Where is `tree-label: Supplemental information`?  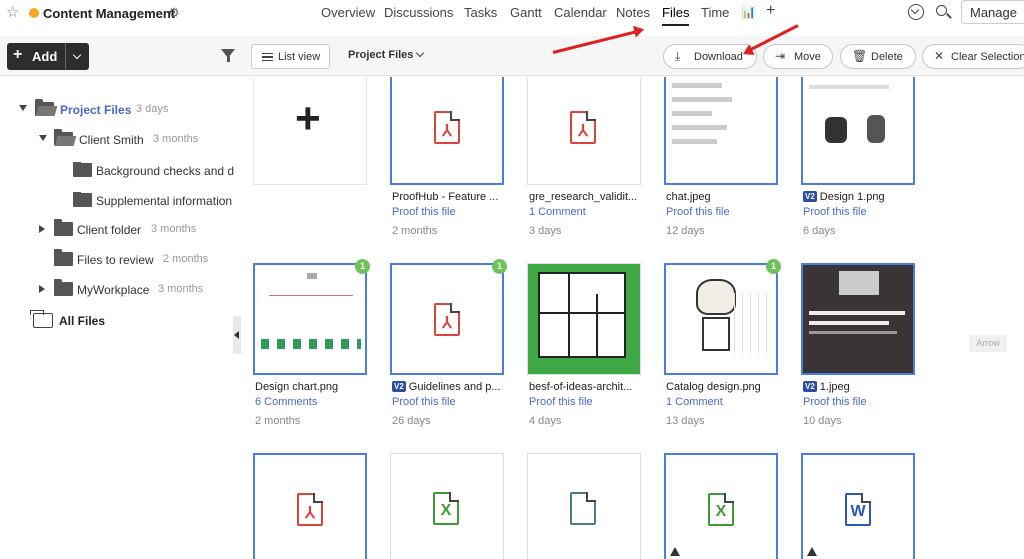 tree-label: Supplemental information is located at coordinates (164, 201).